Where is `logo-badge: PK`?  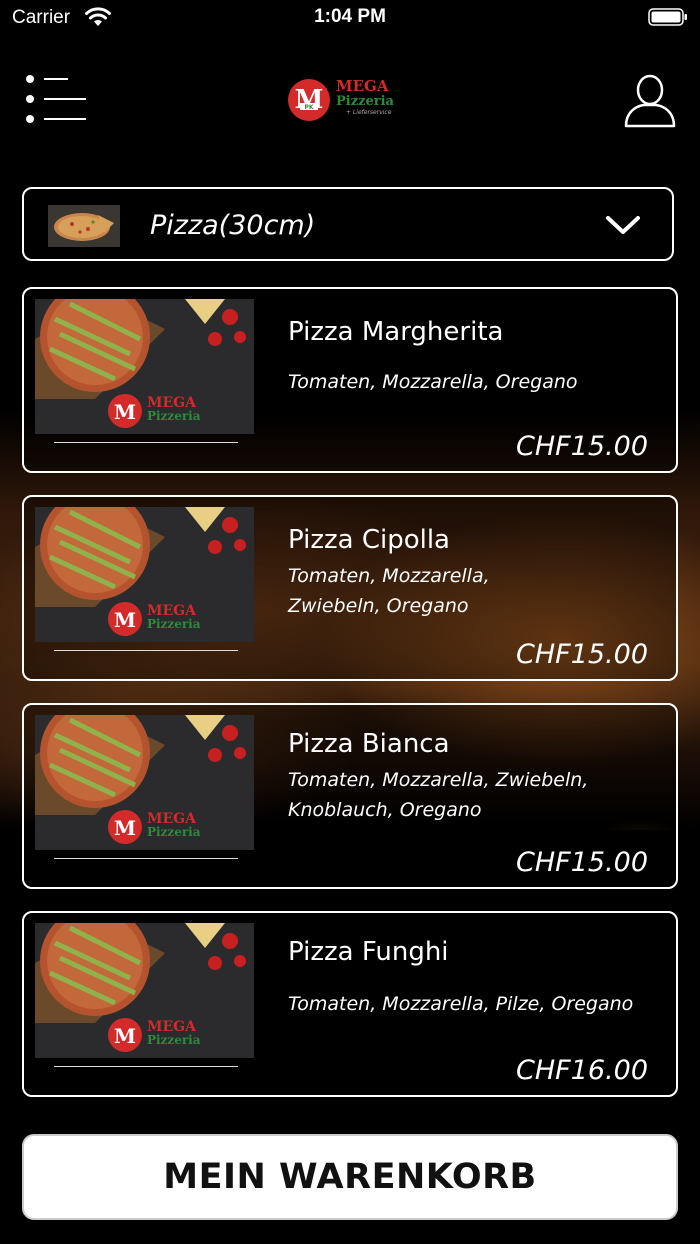
logo-badge: PK is located at coordinates (308, 107).